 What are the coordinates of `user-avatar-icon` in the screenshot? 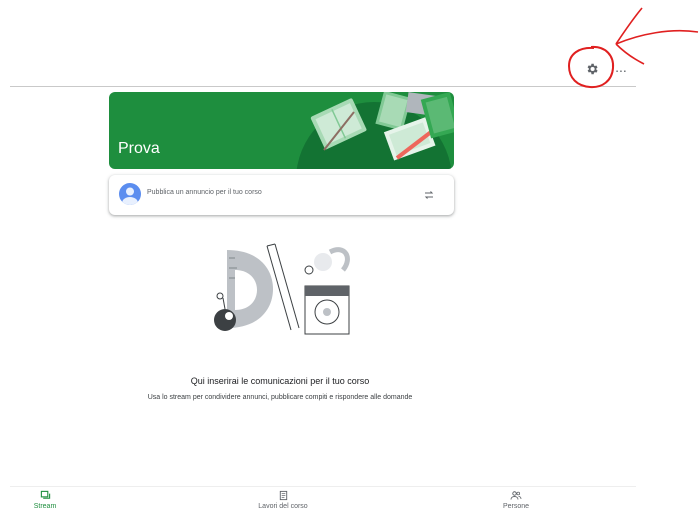 It's located at (130, 196).